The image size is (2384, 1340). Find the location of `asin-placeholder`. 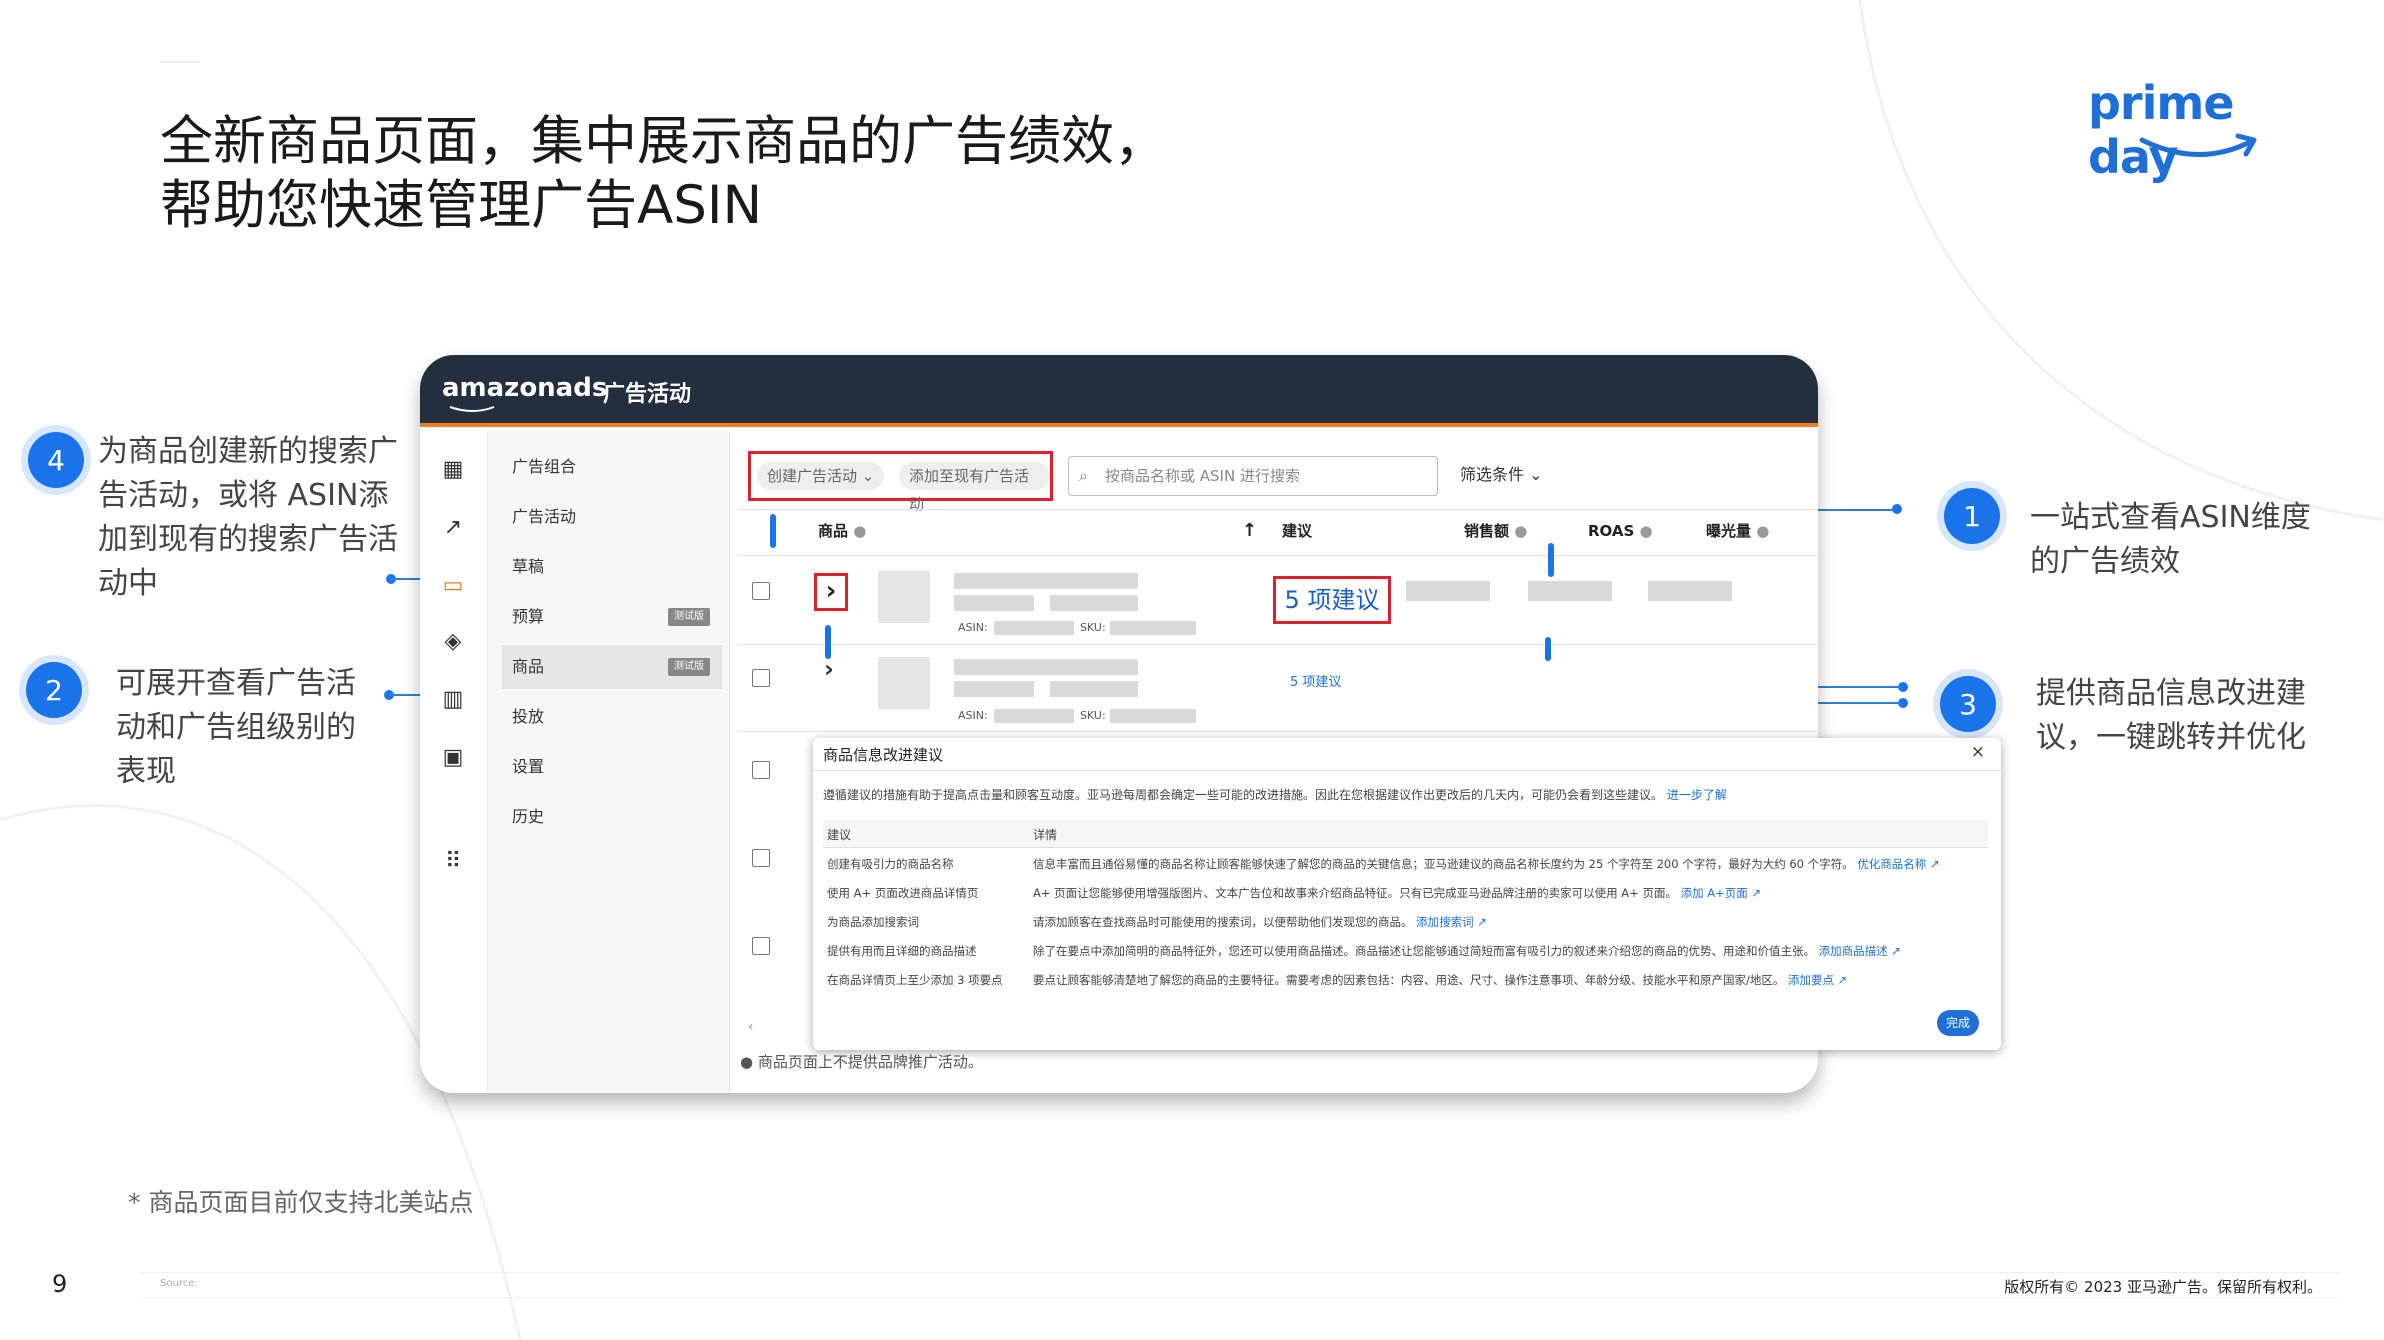

asin-placeholder is located at coordinates (1034, 628).